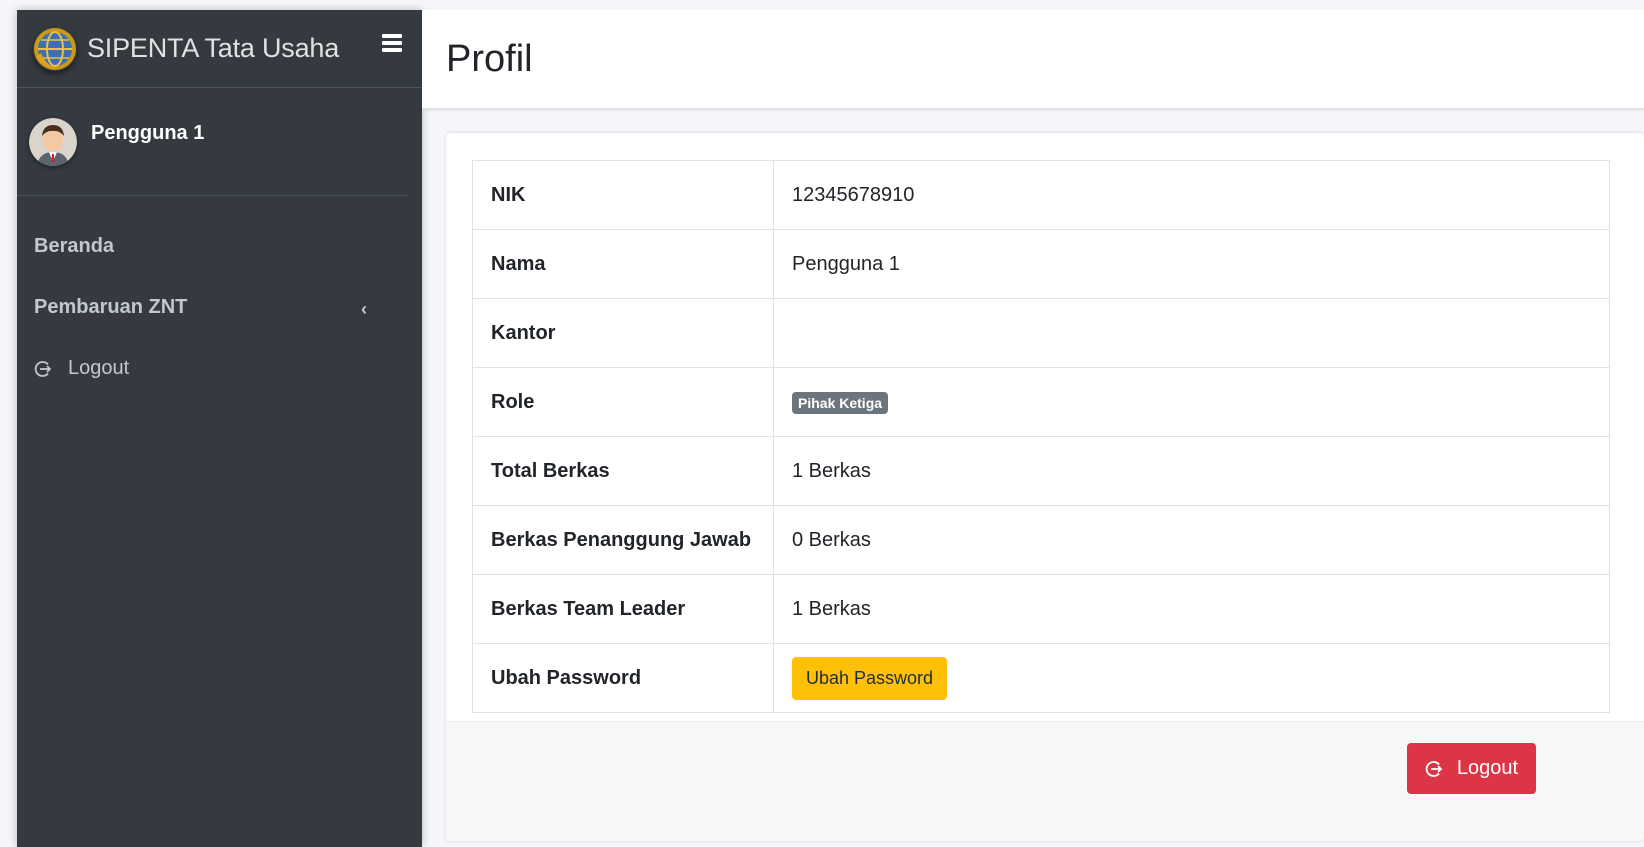 The height and width of the screenshot is (847, 1644). Describe the element at coordinates (623, 471) in the screenshot. I see `row-key: Total Berkas` at that location.